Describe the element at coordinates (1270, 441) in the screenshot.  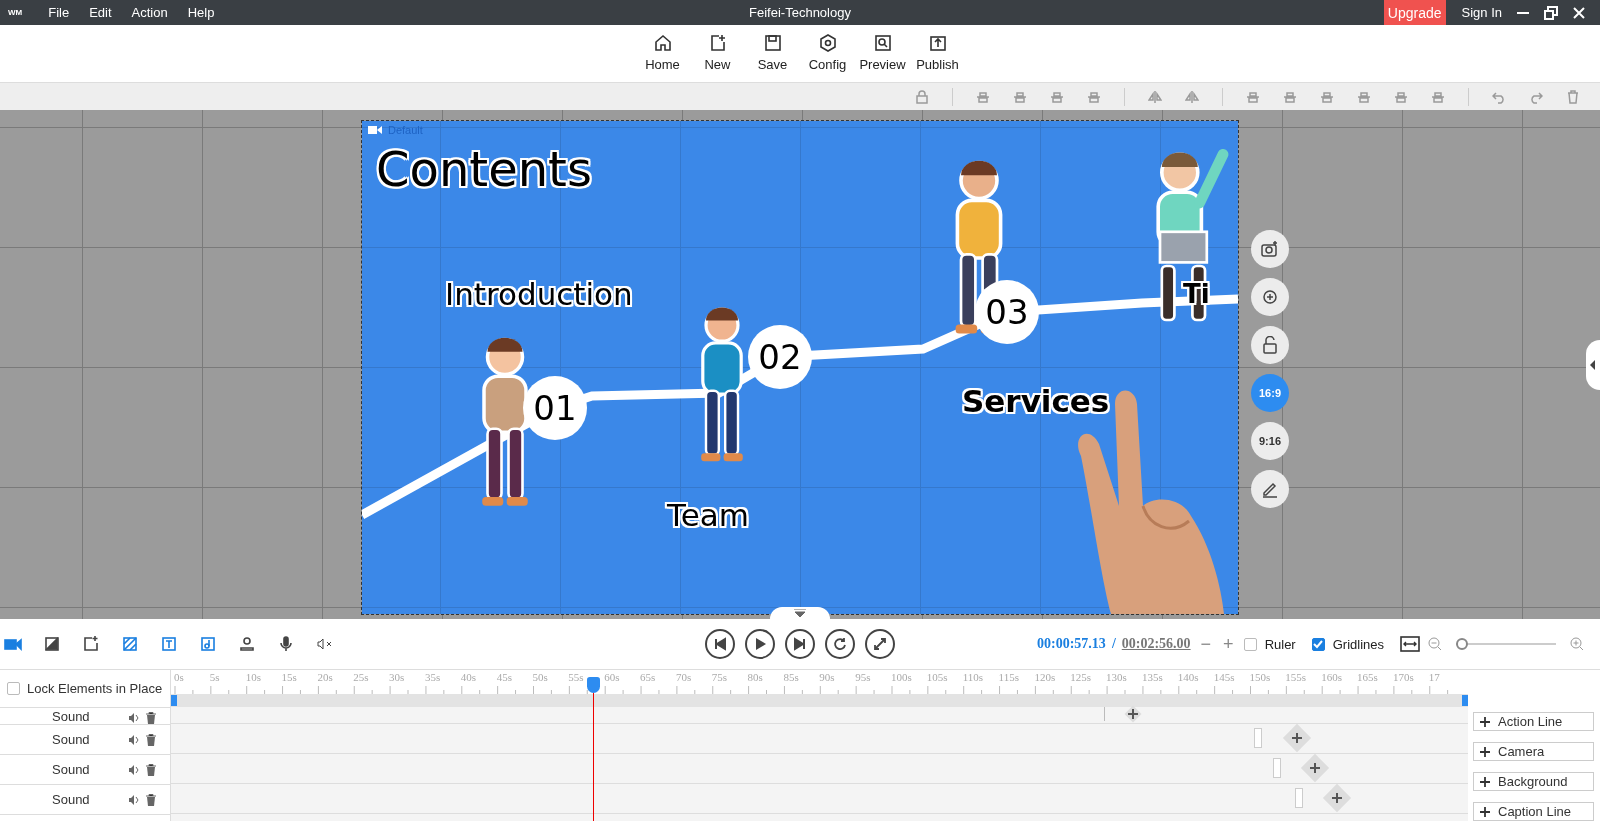
I see `aspect-ratio-button: 9:16` at that location.